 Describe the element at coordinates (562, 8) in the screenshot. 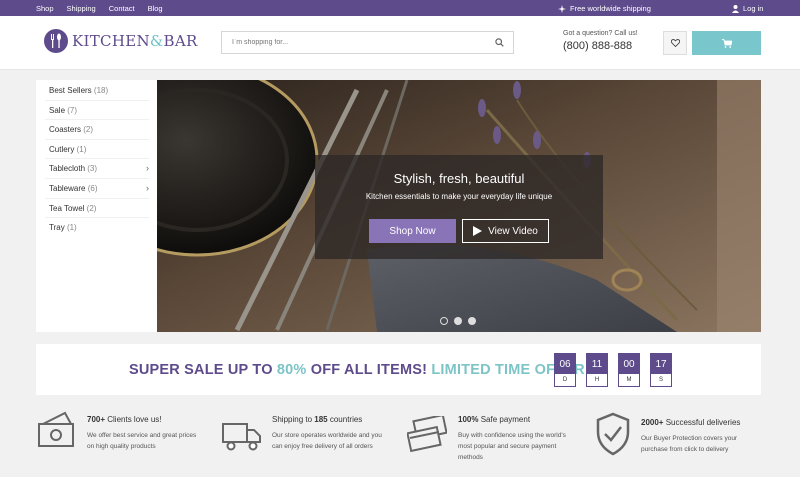

I see `plane-icon` at that location.